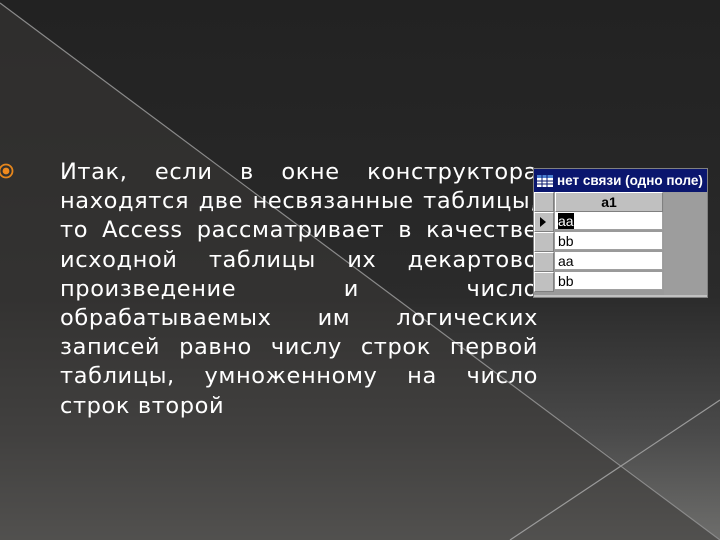  I want to click on access-table-window: нет связи (одно поле) a1 aa bb aa bb, so click(620, 233).